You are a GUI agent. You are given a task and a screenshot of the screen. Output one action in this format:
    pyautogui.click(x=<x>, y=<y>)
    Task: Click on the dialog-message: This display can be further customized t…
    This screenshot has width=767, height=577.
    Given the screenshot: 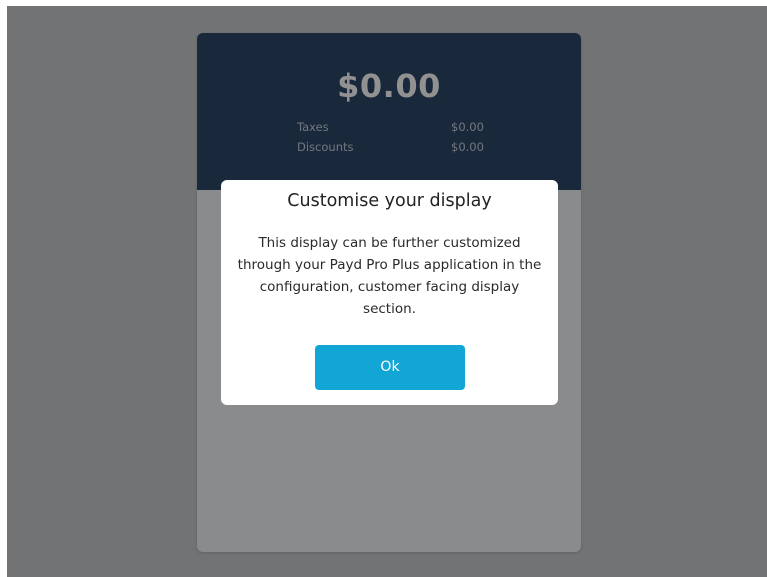 What is the action you would take?
    pyautogui.click(x=389, y=276)
    